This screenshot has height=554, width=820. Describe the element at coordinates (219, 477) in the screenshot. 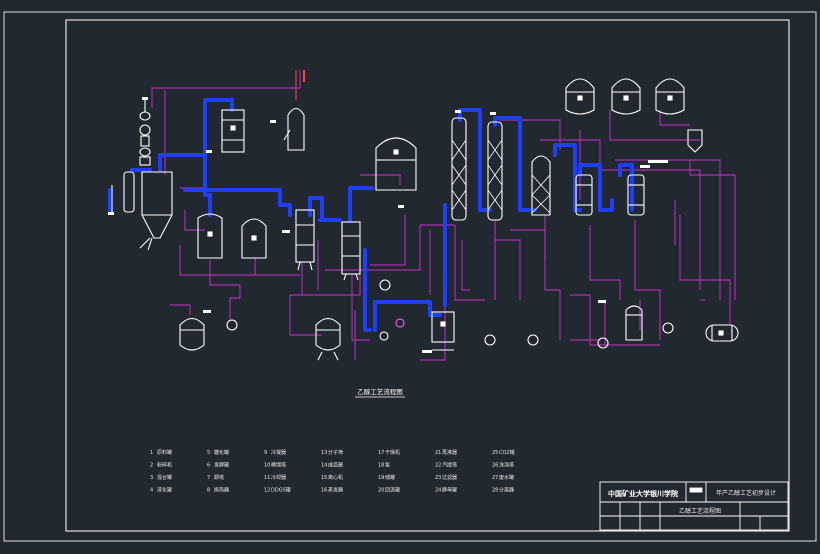

I see `legend-label: 醪塔` at that location.